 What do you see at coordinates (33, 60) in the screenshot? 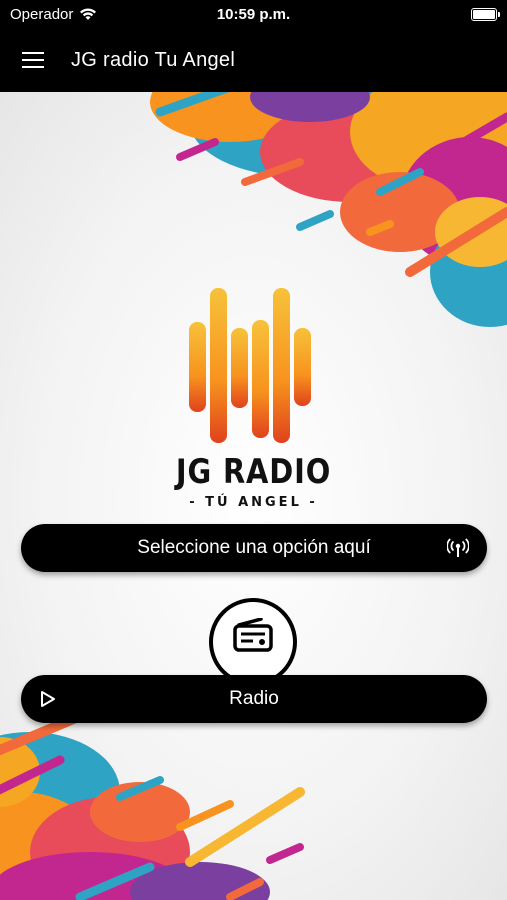
I see `hamburger-menu-icon` at bounding box center [33, 60].